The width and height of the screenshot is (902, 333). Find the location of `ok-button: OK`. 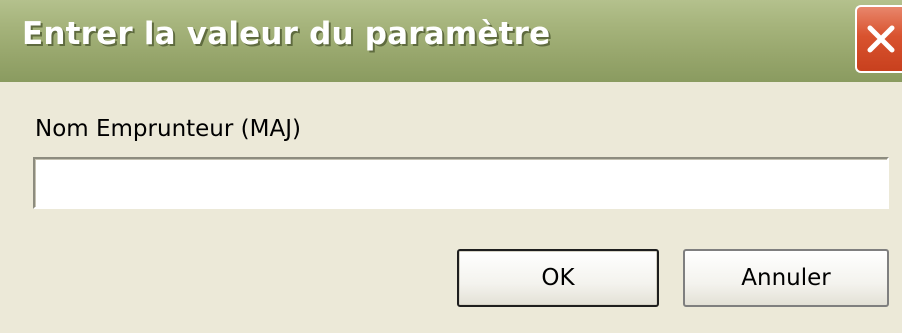

ok-button: OK is located at coordinates (558, 278).